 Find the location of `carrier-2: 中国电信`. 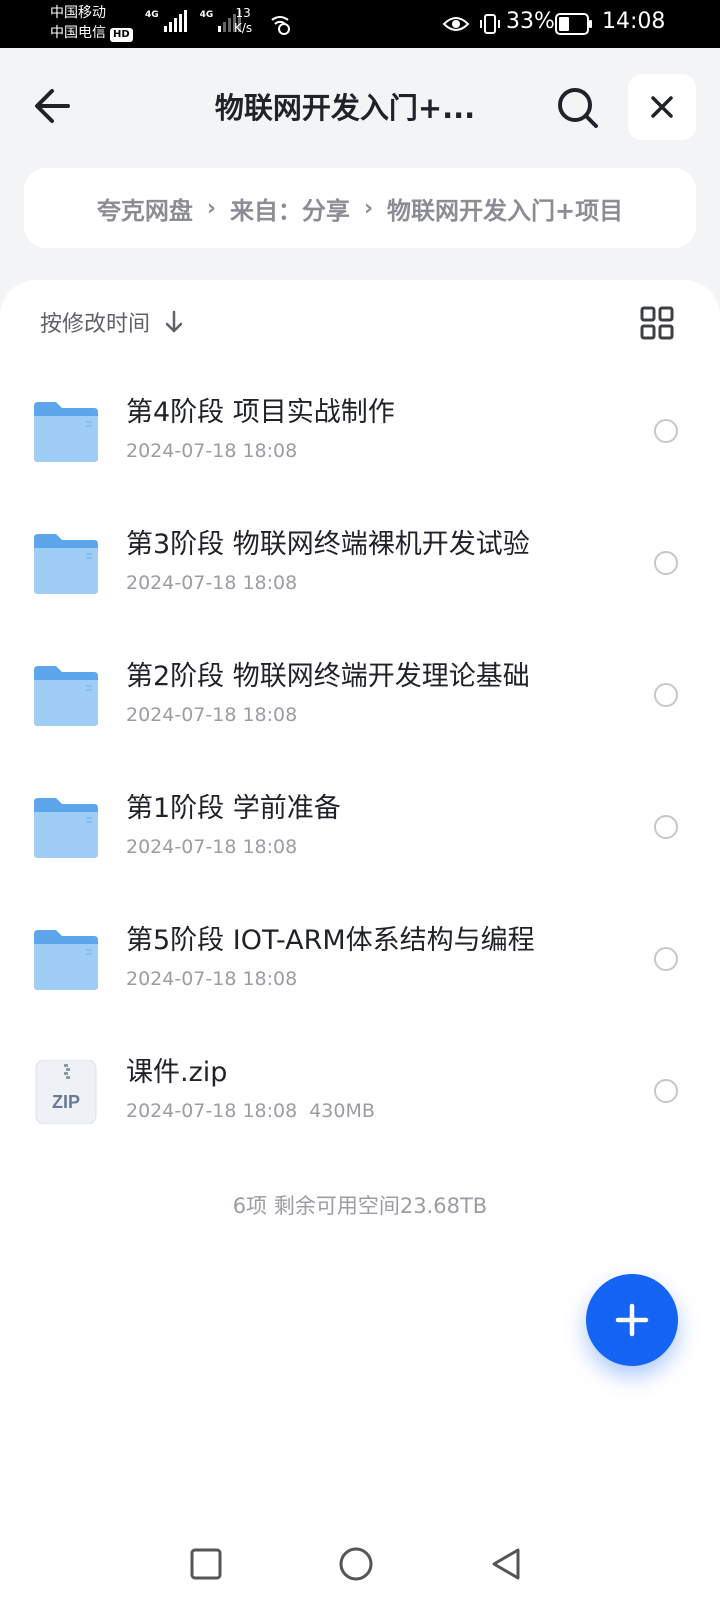

carrier-2: 中国电信 is located at coordinates (78, 33).